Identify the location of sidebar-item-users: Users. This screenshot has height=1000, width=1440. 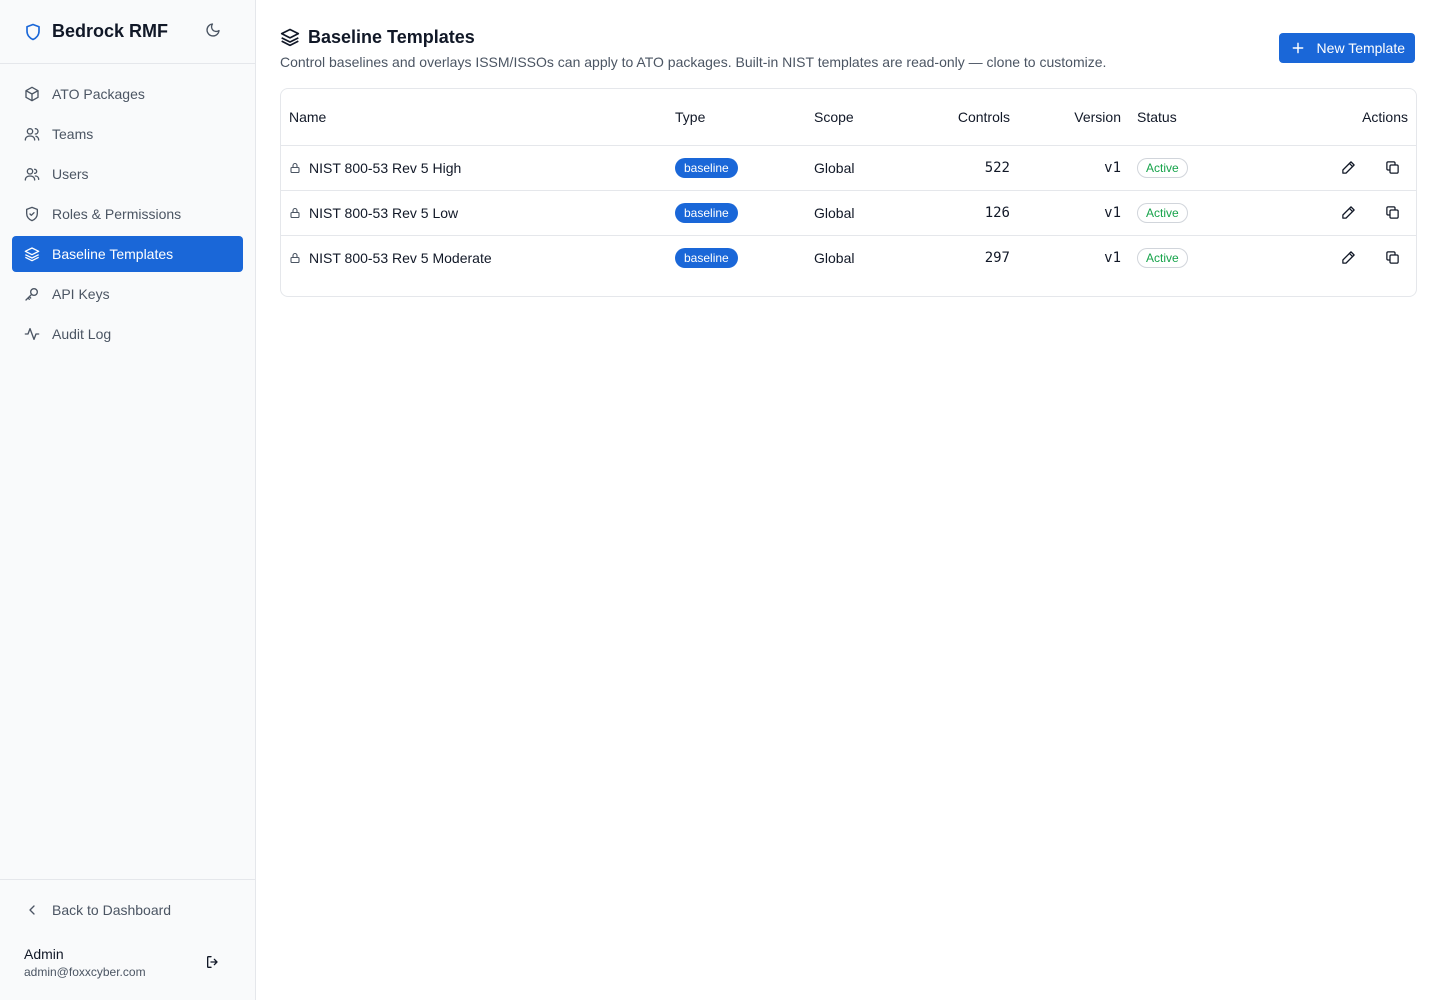
(127, 174).